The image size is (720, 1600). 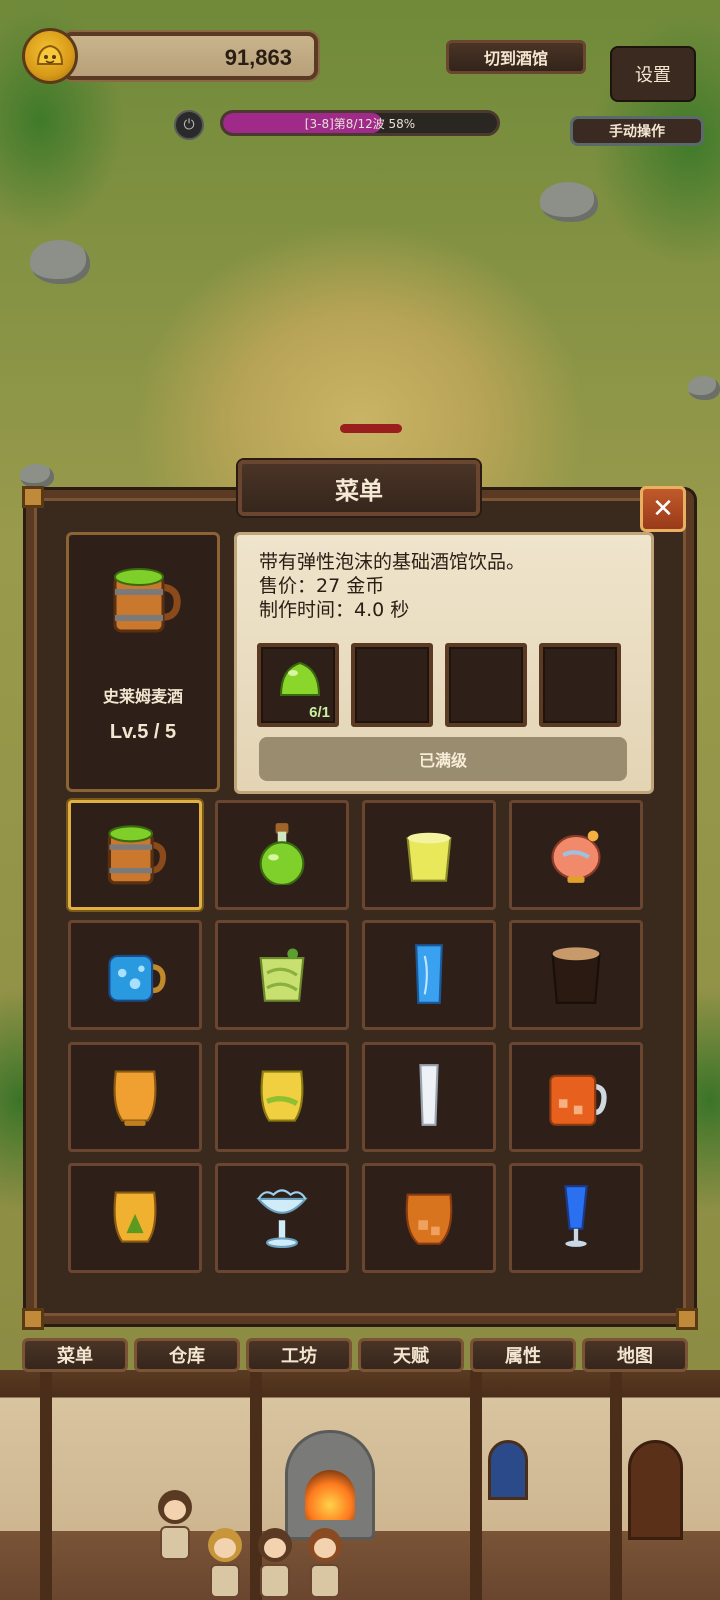 I want to click on ice-tea-mug-icon, so click(x=576, y=1097).